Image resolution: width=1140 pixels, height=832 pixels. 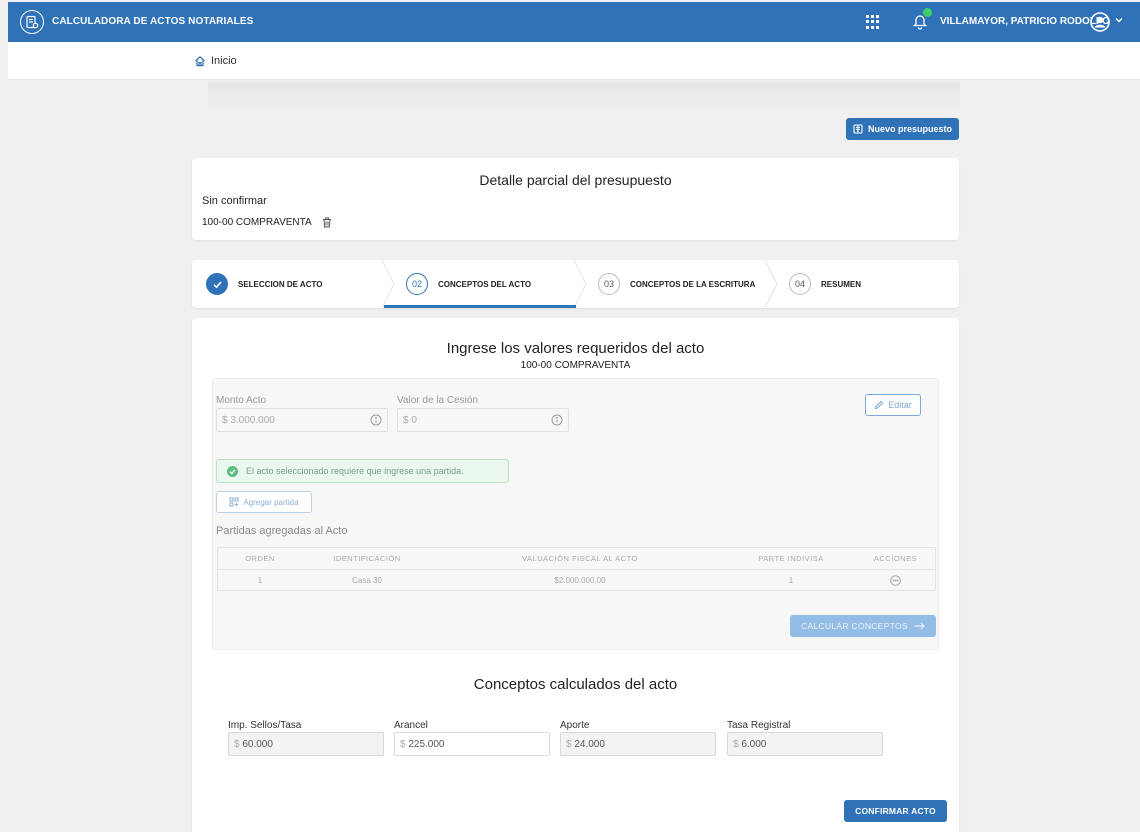 I want to click on home-icon, so click(x=200, y=61).